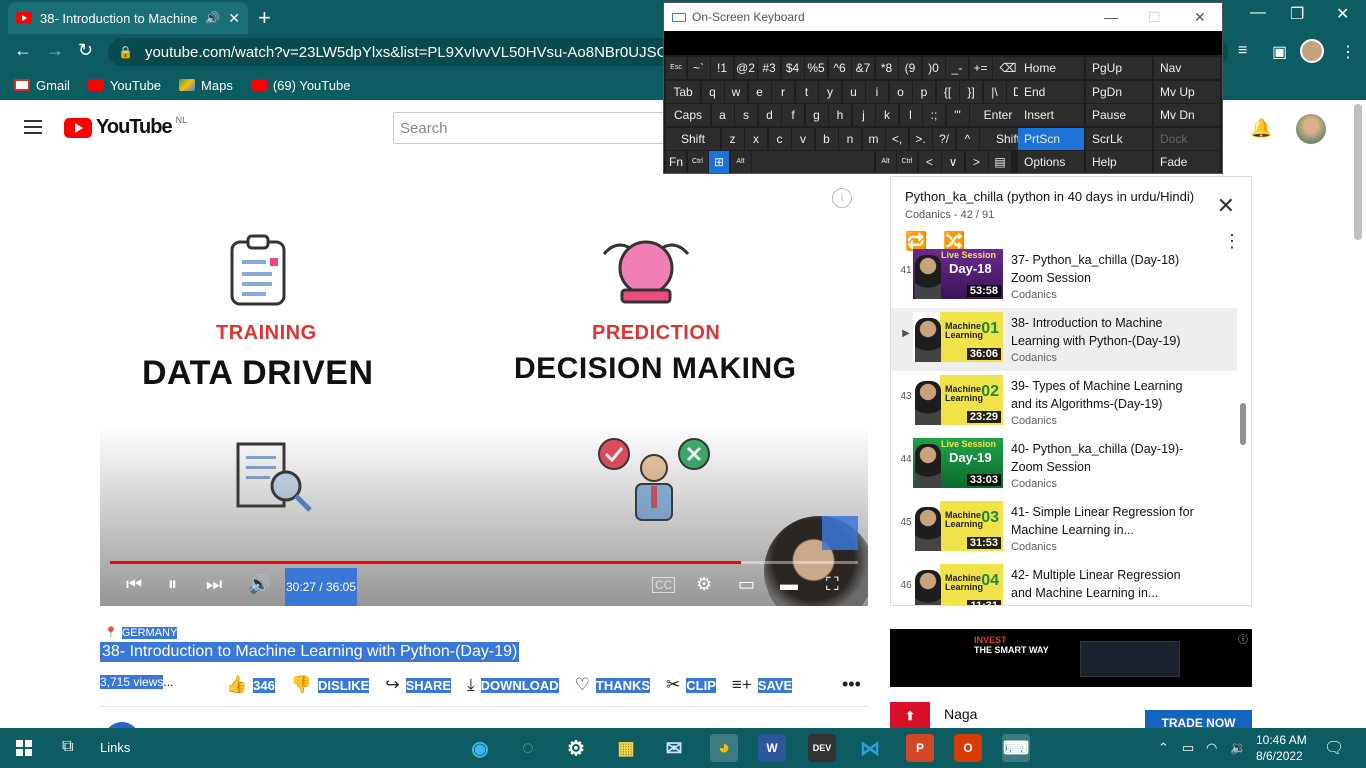  Describe the element at coordinates (613, 685) in the screenshot. I see `thanks-button: ♡ THANKS` at that location.